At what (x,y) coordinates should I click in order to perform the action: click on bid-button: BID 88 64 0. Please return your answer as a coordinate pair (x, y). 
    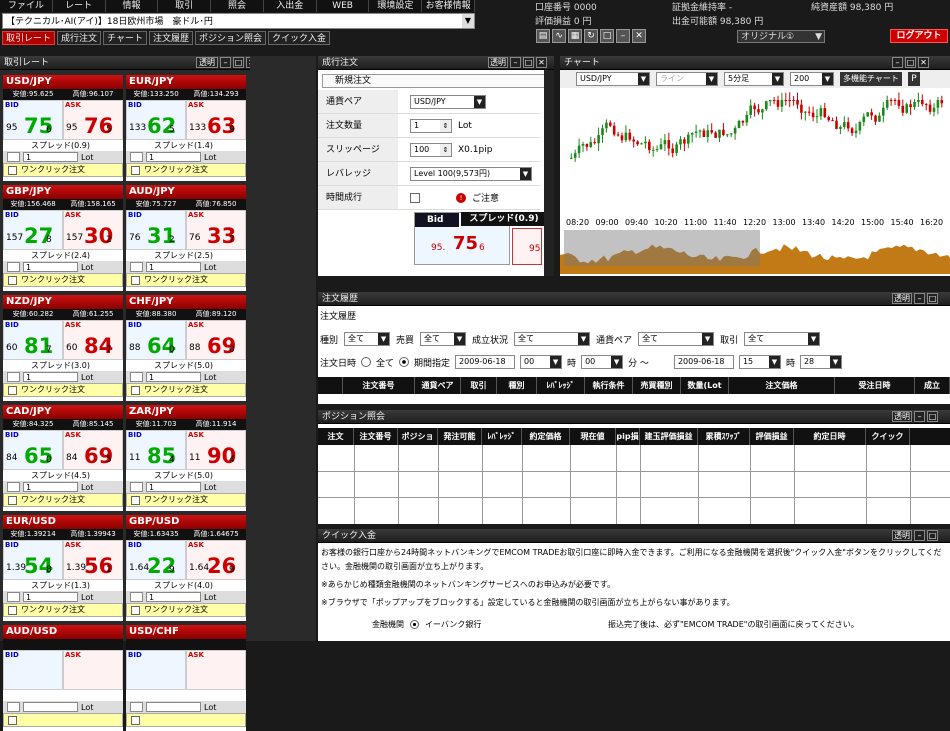
    Looking at the image, I should click on (156, 340).